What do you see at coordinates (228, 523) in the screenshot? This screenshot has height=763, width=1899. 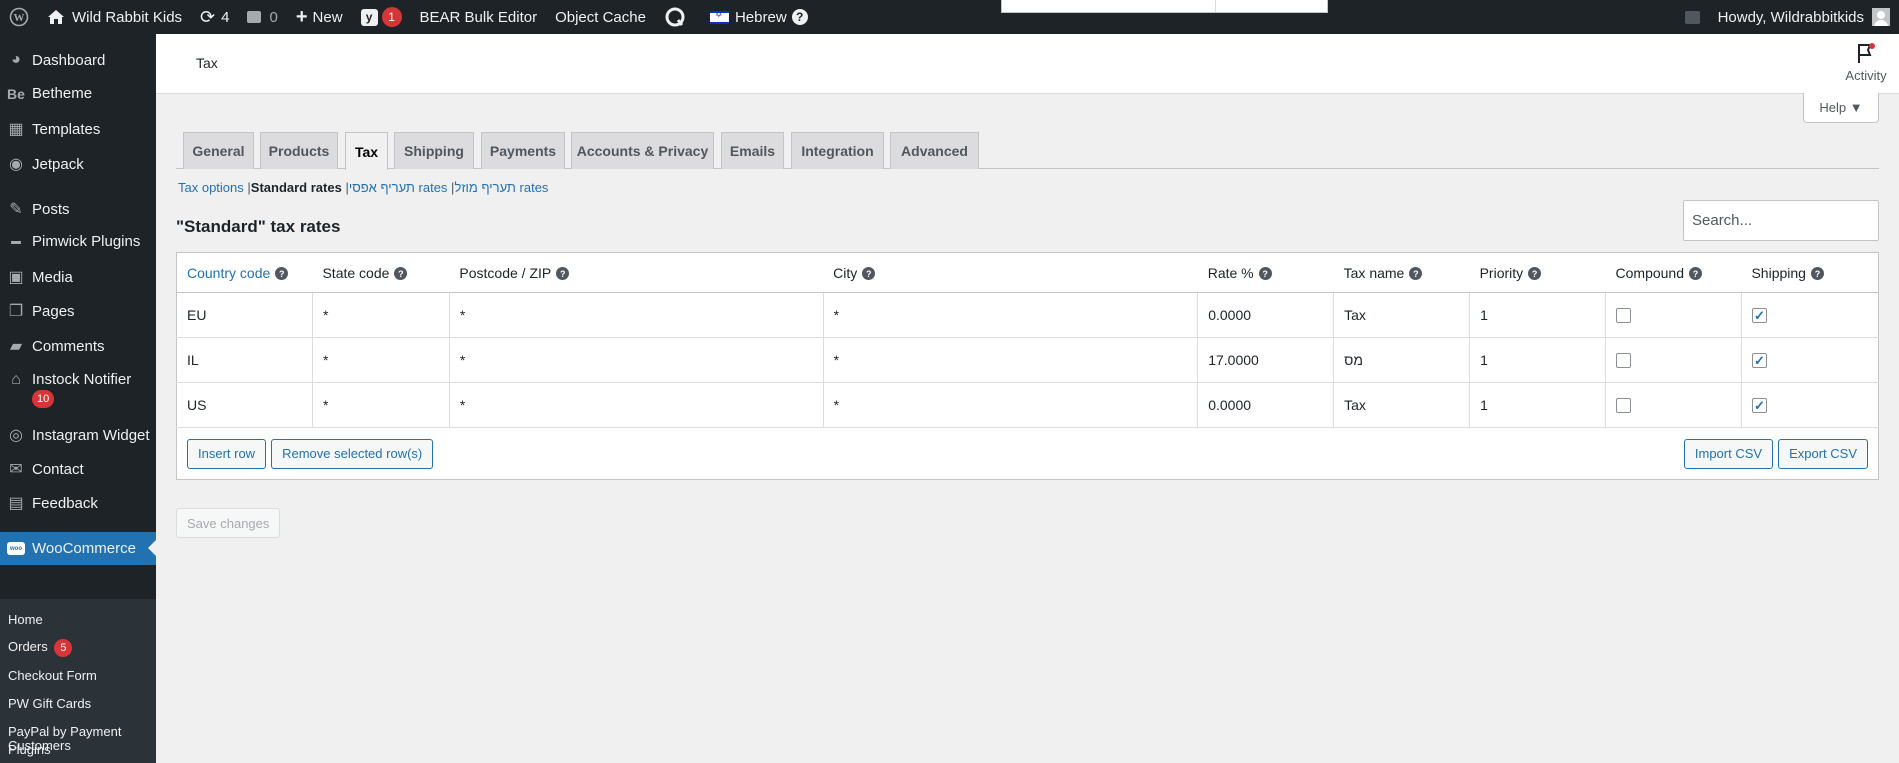 I see `save-changes-button: Save changes` at bounding box center [228, 523].